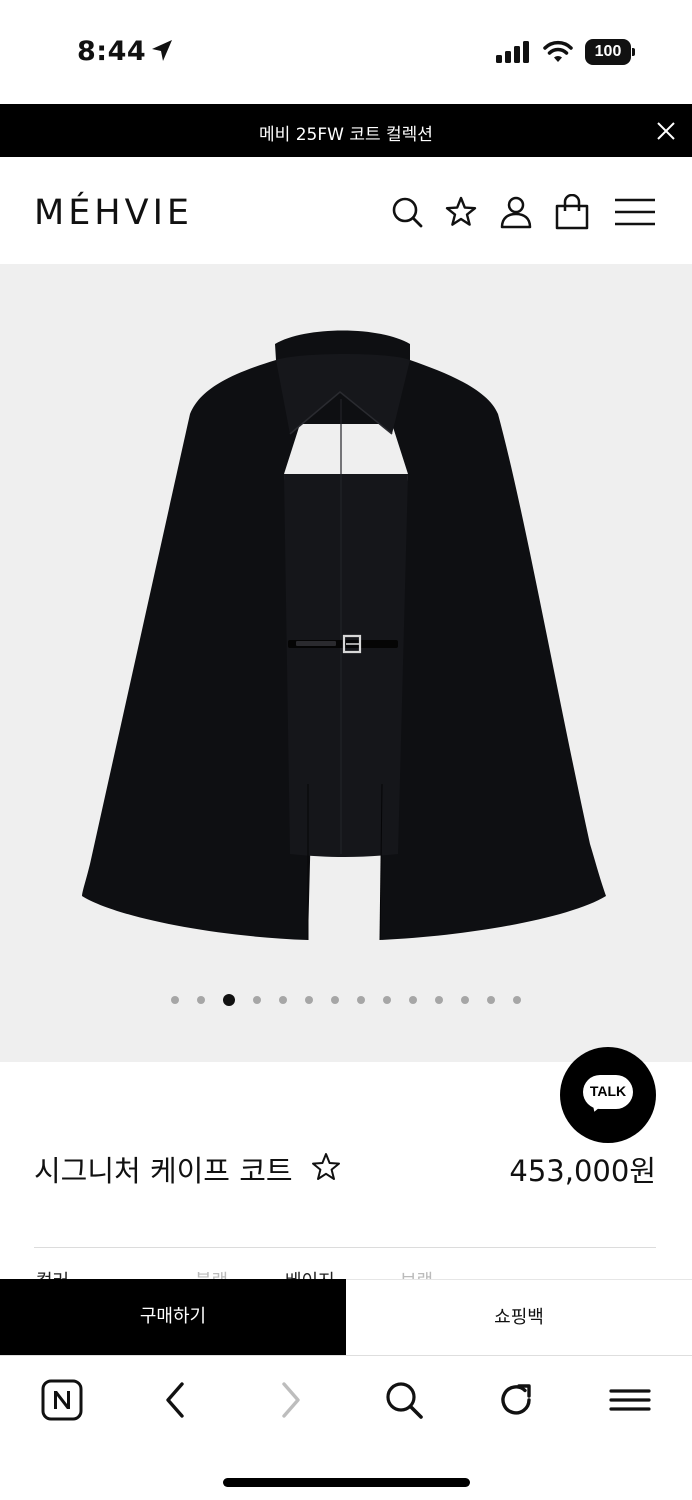 This screenshot has width=692, height=1500. What do you see at coordinates (519, 1317) in the screenshot?
I see `add-to-bag-button: 쇼핑백` at bounding box center [519, 1317].